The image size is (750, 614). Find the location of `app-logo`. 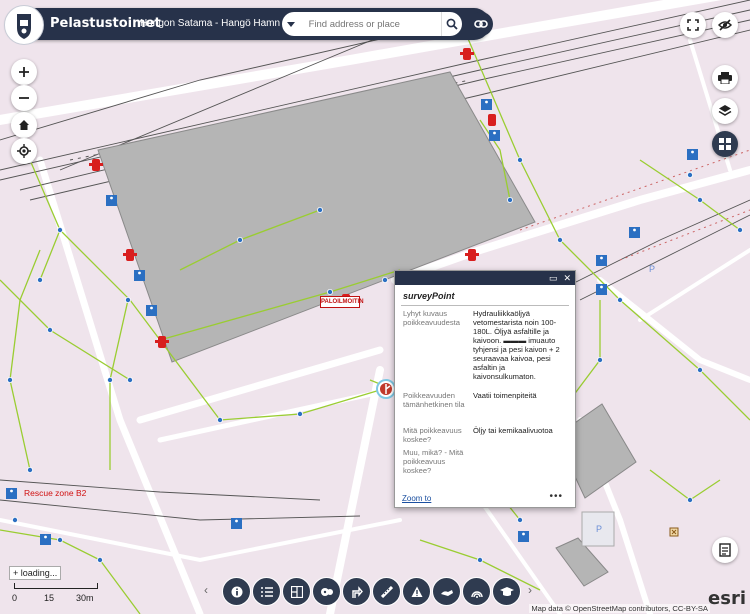

app-logo is located at coordinates (24, 25).